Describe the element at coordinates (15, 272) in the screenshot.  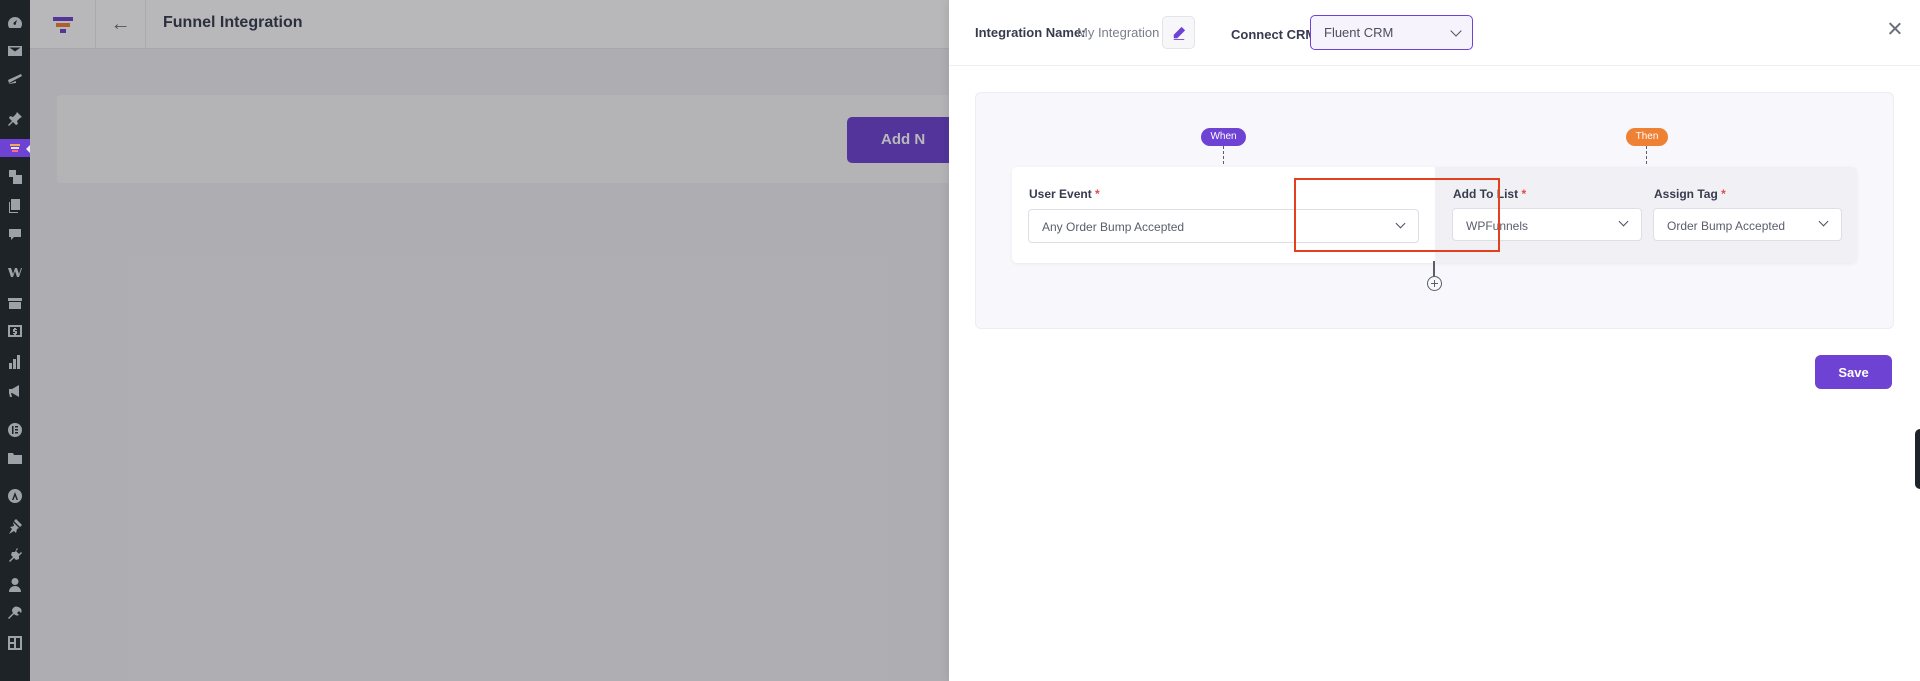
I see `woo-icon` at that location.